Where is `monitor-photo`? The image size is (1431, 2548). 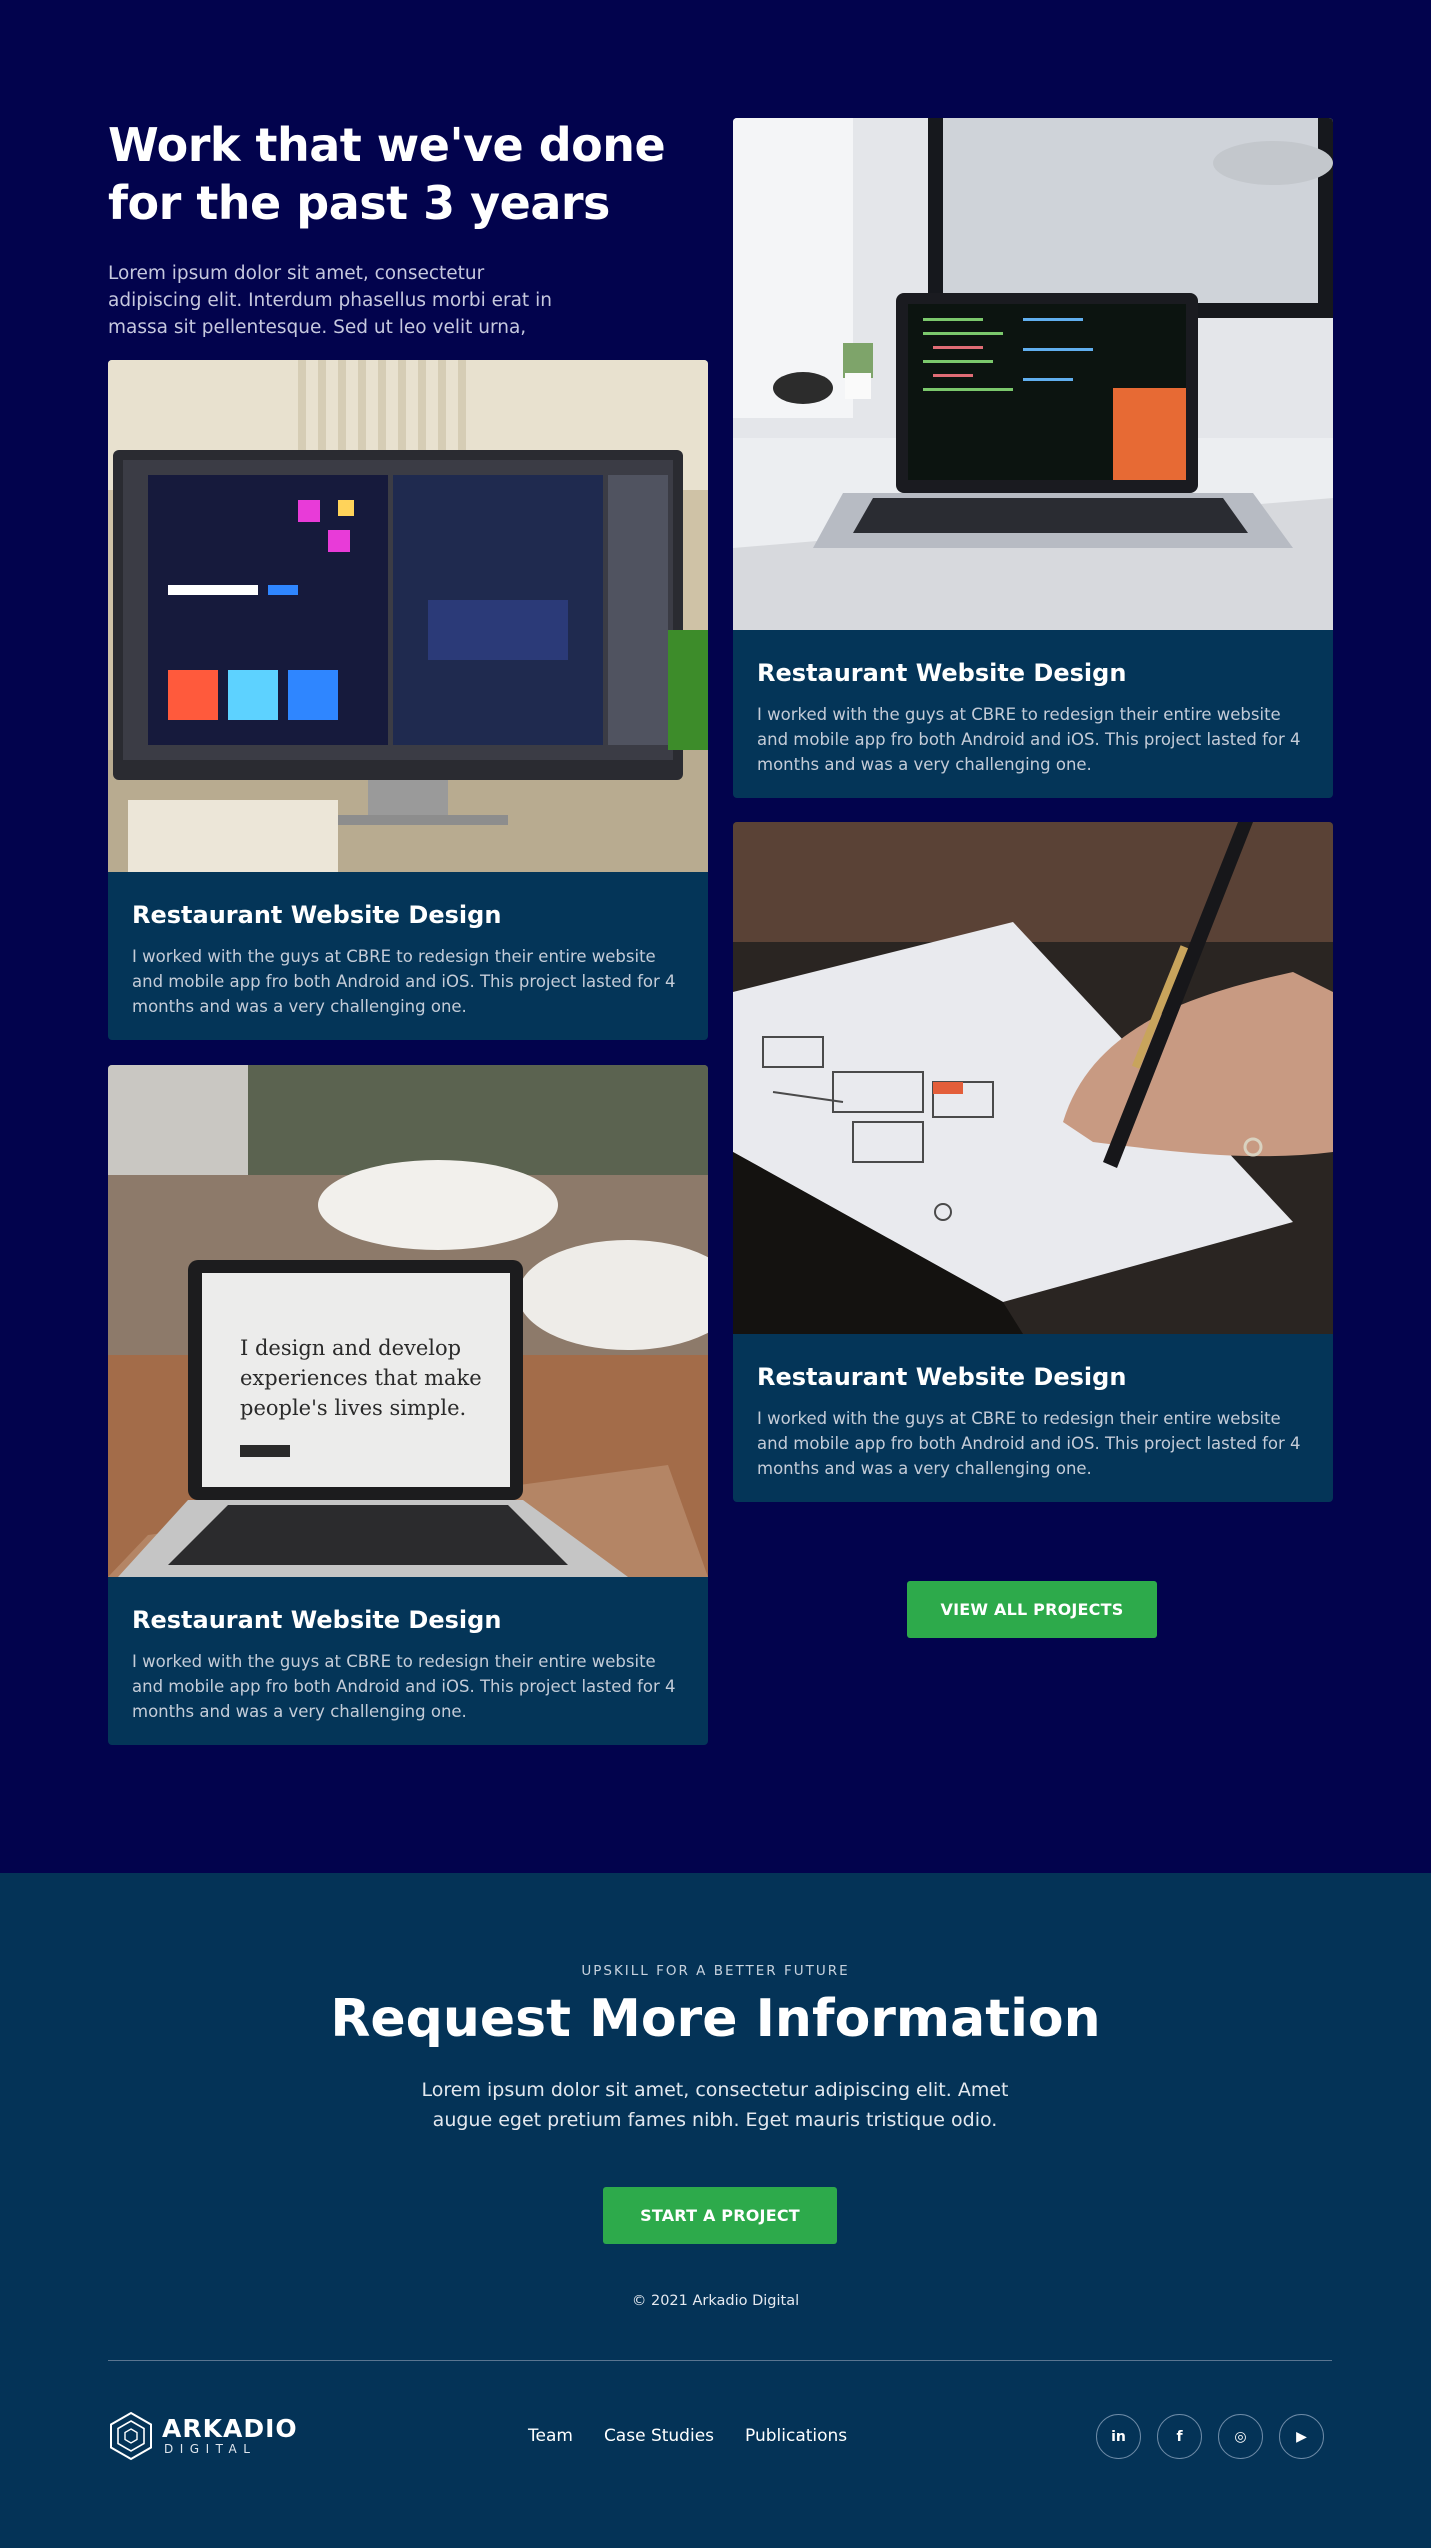
monitor-photo is located at coordinates (408, 616).